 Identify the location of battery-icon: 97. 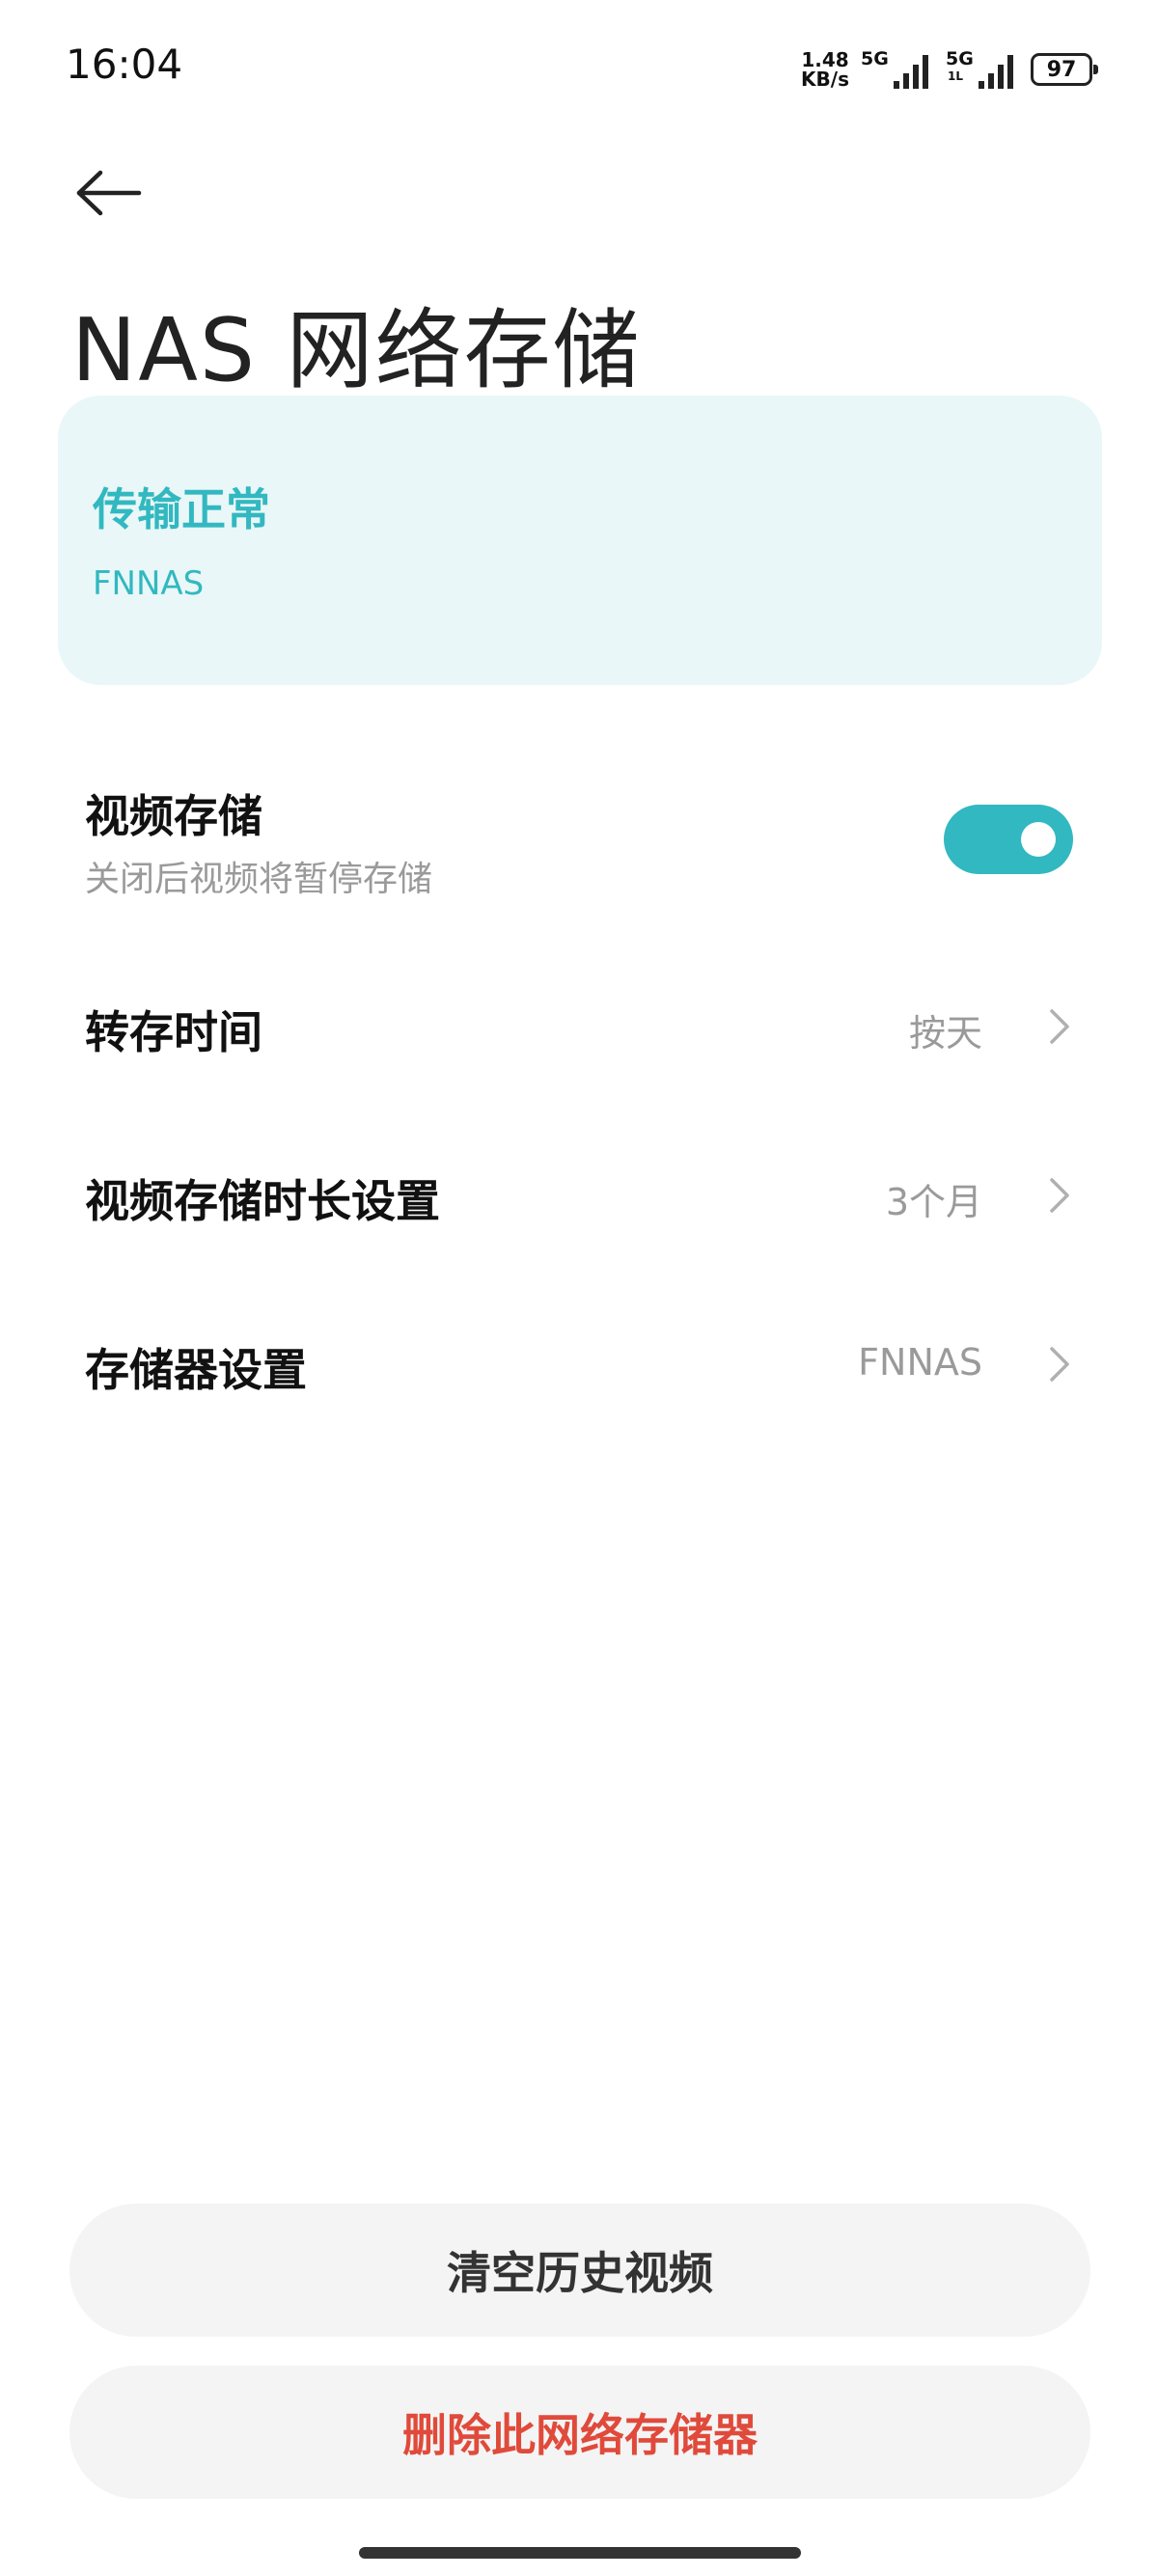
(1064, 69).